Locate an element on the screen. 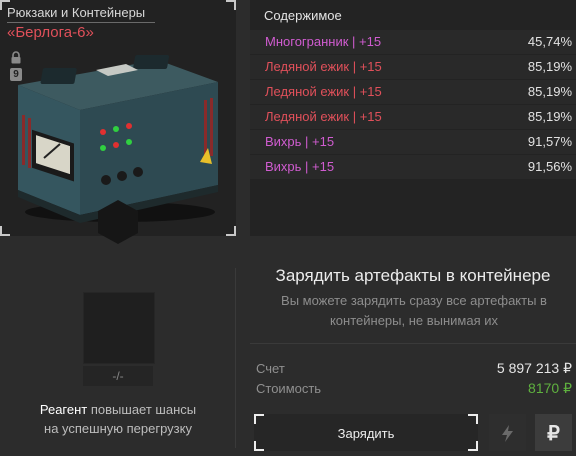  reagent-slot-label: -/- is located at coordinates (118, 376).